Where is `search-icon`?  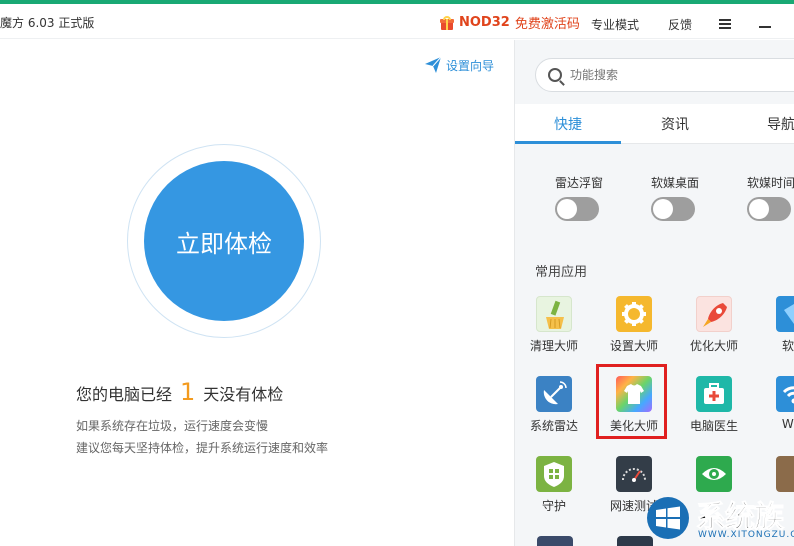 search-icon is located at coordinates (555, 75).